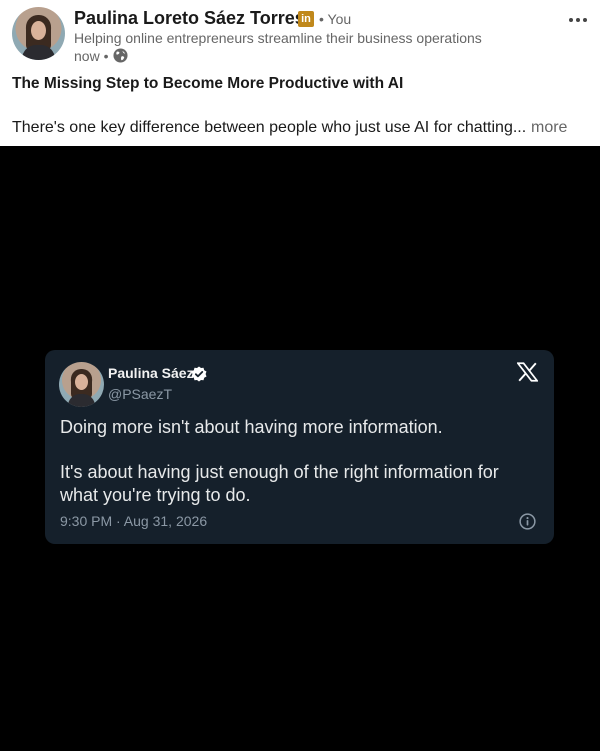 The height and width of the screenshot is (751, 600). What do you see at coordinates (120, 55) in the screenshot?
I see `globe-icon` at bounding box center [120, 55].